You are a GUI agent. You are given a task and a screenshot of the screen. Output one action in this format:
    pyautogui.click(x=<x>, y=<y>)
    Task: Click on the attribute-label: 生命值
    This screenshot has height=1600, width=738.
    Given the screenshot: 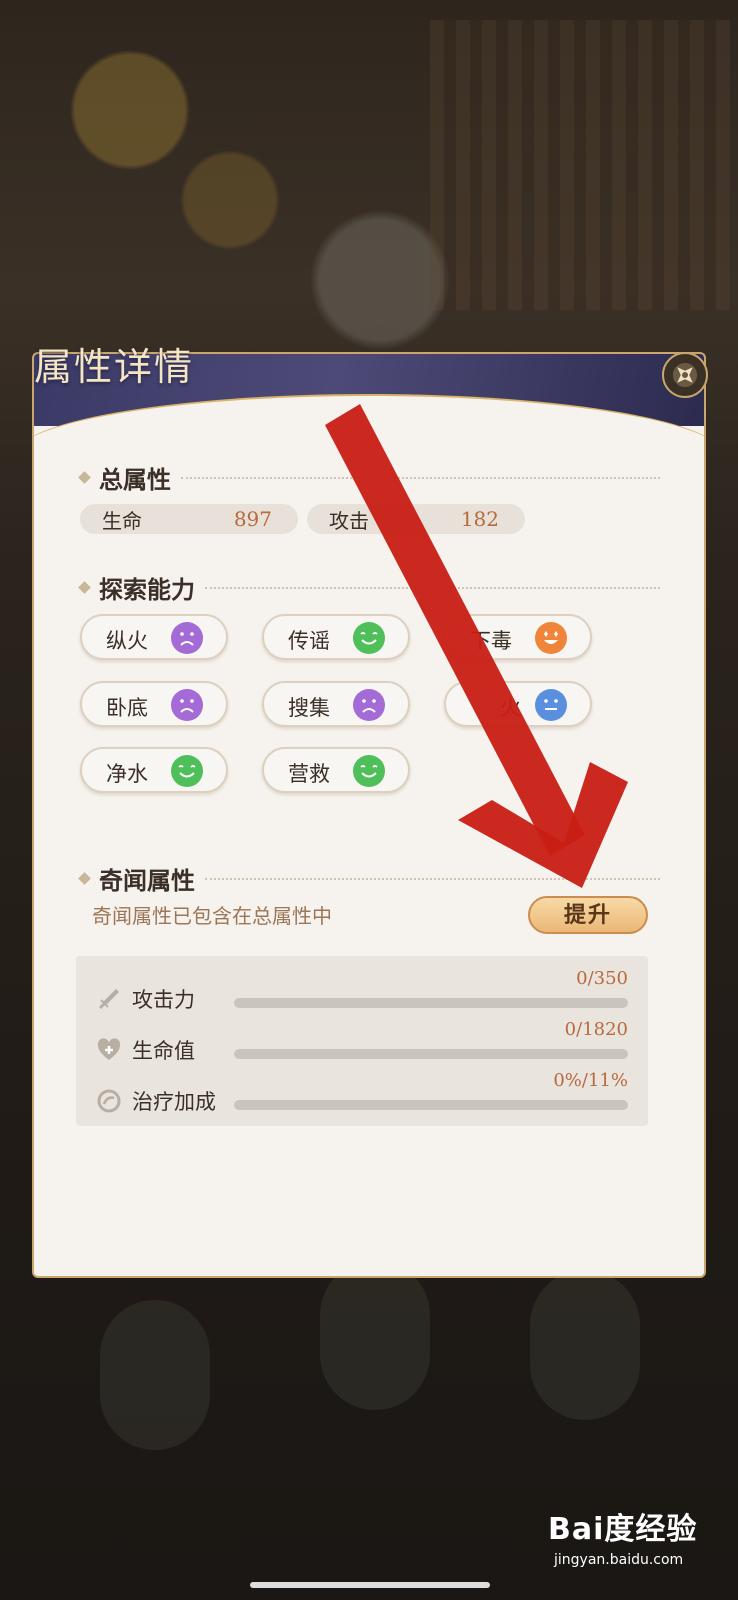 What is the action you would take?
    pyautogui.click(x=163, y=1051)
    